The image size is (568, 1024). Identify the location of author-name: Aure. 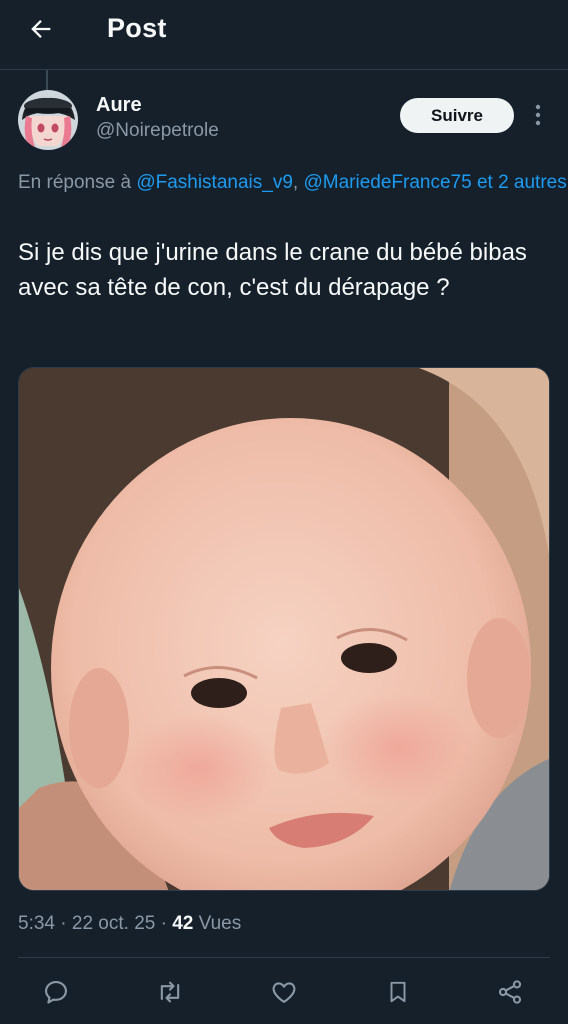
(119, 105).